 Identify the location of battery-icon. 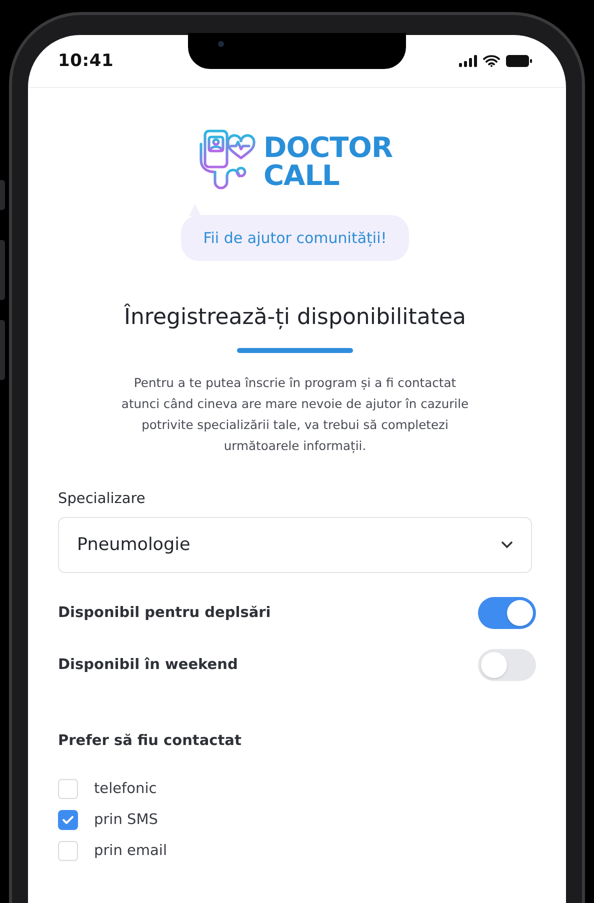
(519, 61).